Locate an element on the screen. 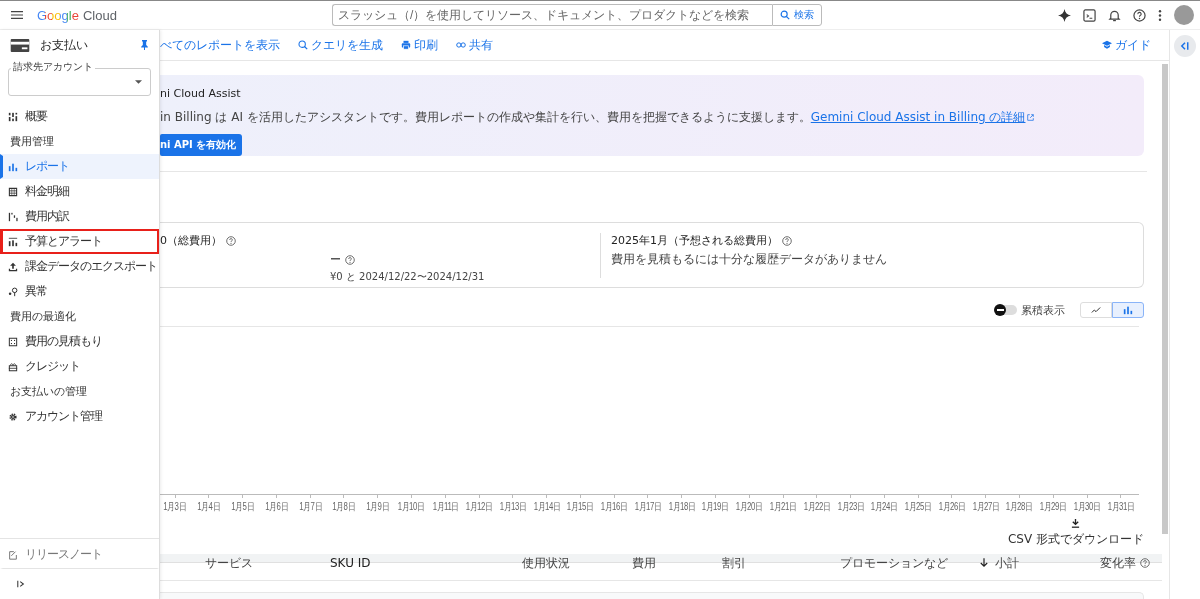 This screenshot has width=1200, height=599. column-header: サービス is located at coordinates (229, 563).